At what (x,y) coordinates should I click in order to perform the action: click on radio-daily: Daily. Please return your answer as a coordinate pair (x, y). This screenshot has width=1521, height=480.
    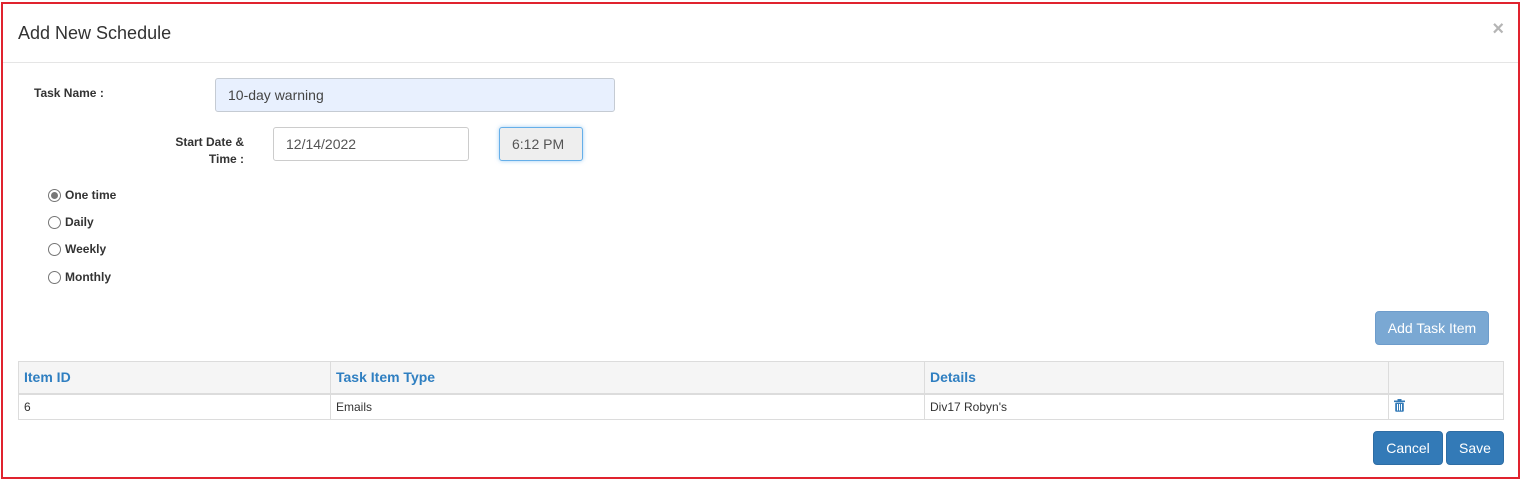
    Looking at the image, I should click on (71, 222).